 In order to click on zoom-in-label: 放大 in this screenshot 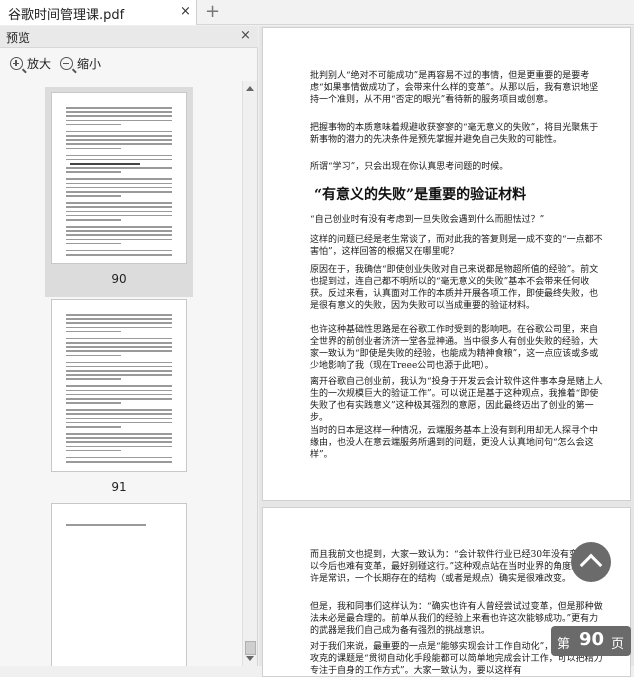, I will do `click(39, 64)`.